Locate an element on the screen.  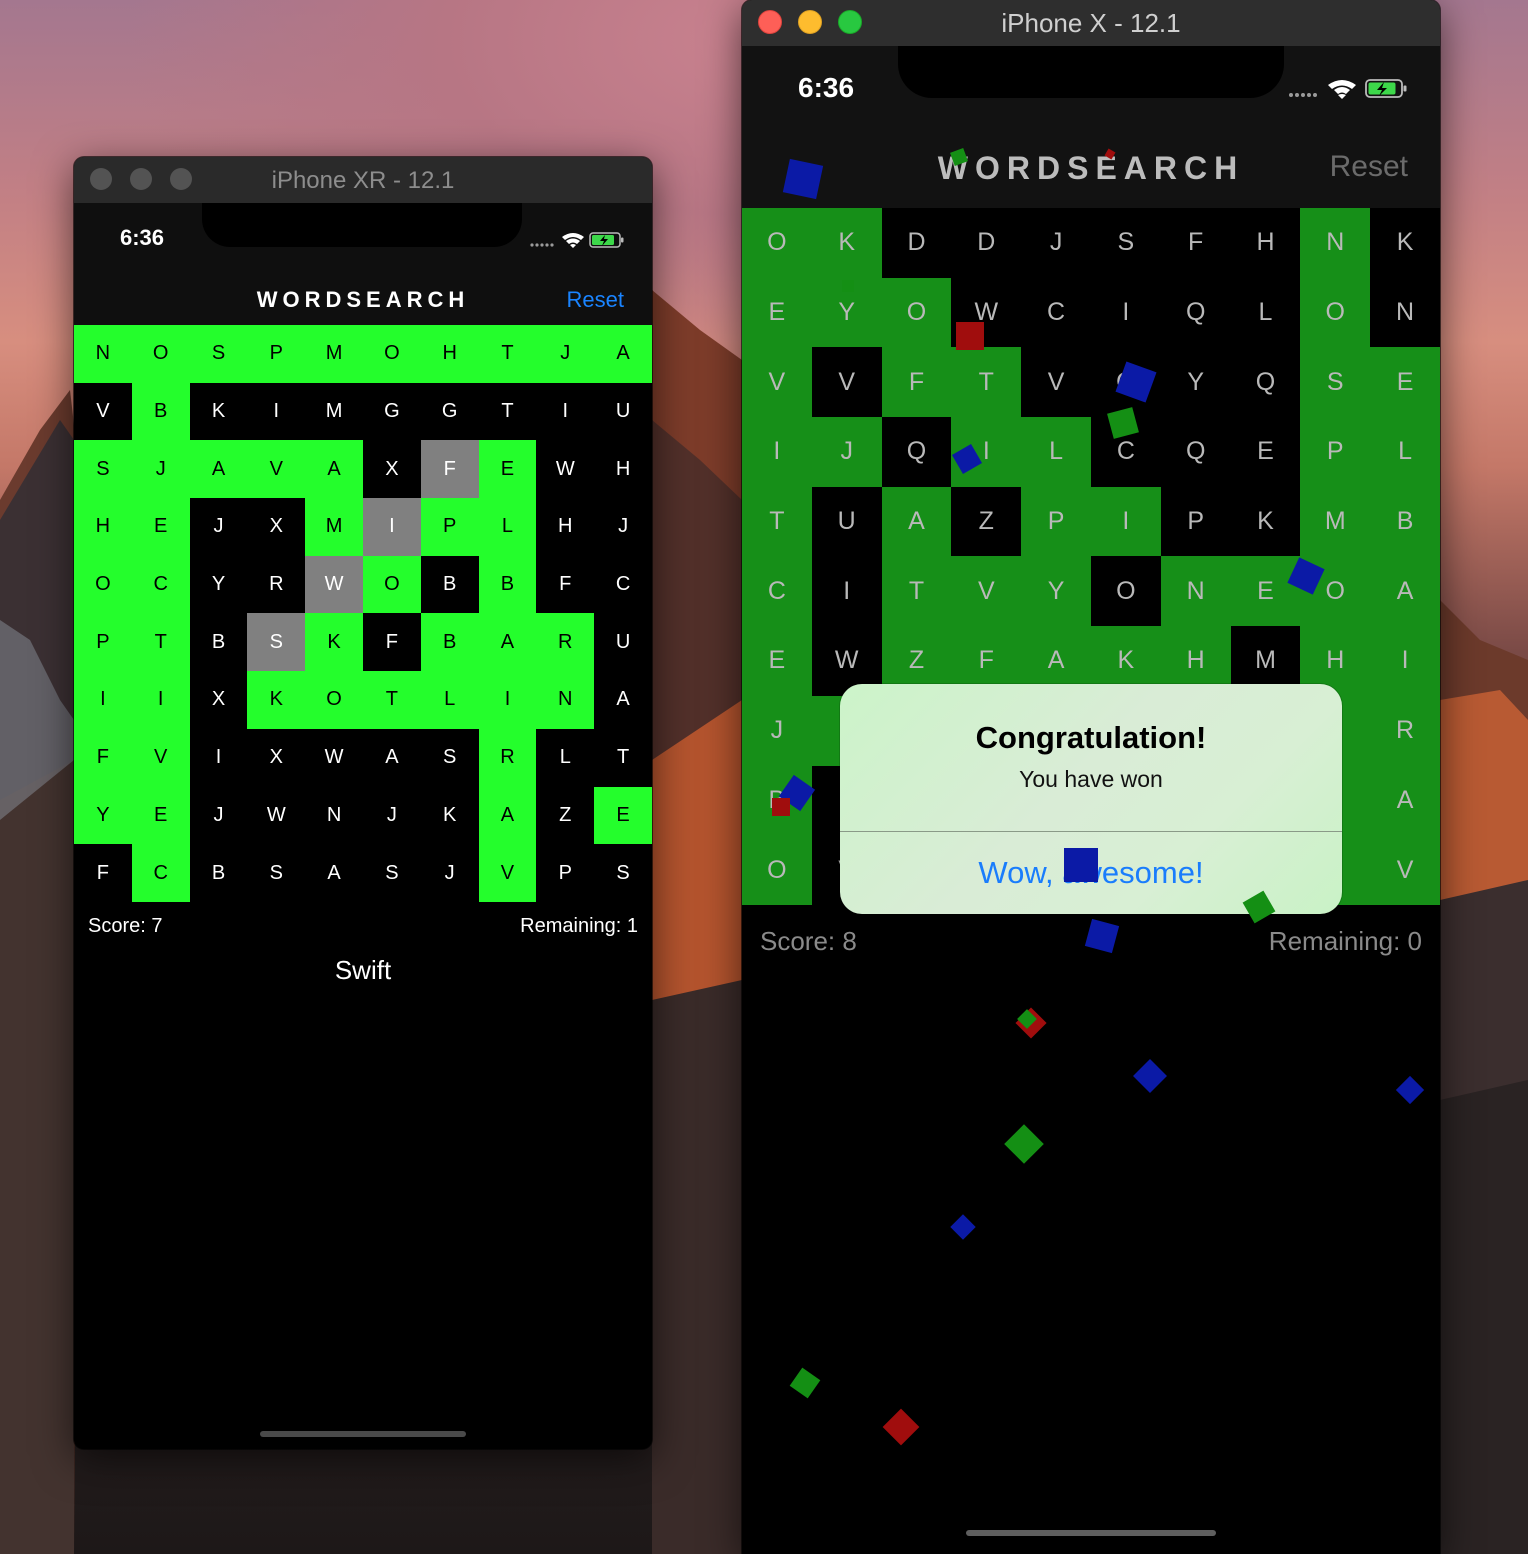
grid-cell: M is located at coordinates (1335, 521).